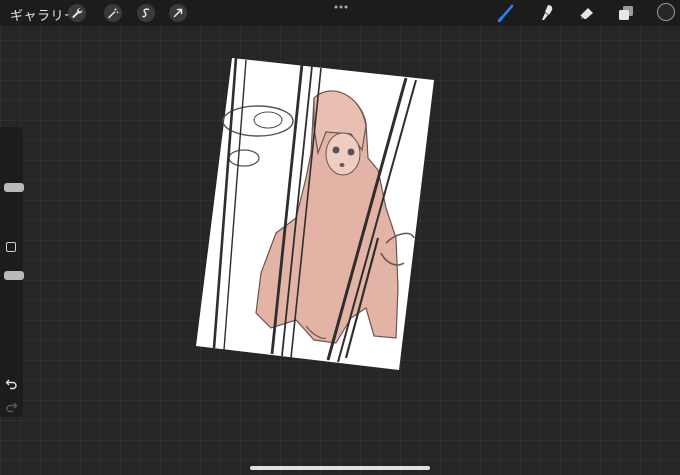 This screenshot has width=680, height=475. Describe the element at coordinates (626, 13) in the screenshot. I see `layers-icon` at that location.